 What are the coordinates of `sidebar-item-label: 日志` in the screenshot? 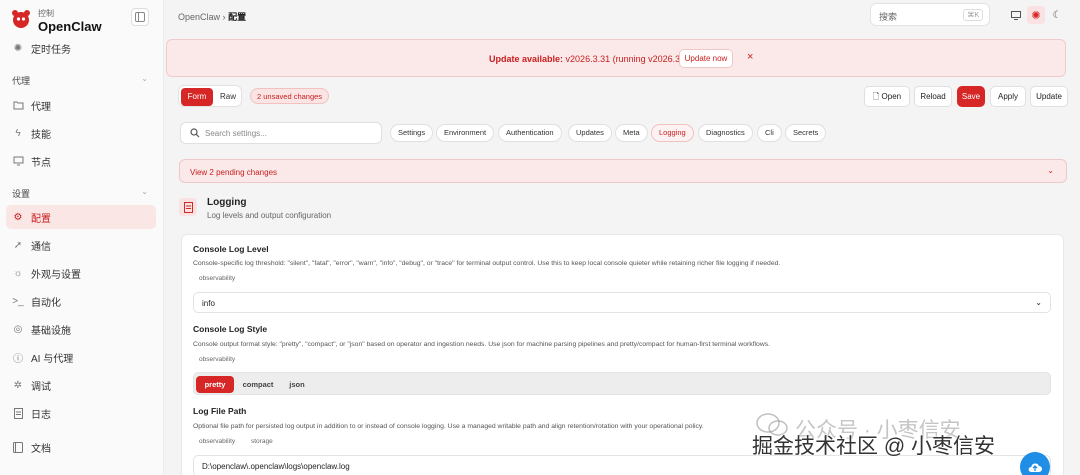 It's located at (41, 415).